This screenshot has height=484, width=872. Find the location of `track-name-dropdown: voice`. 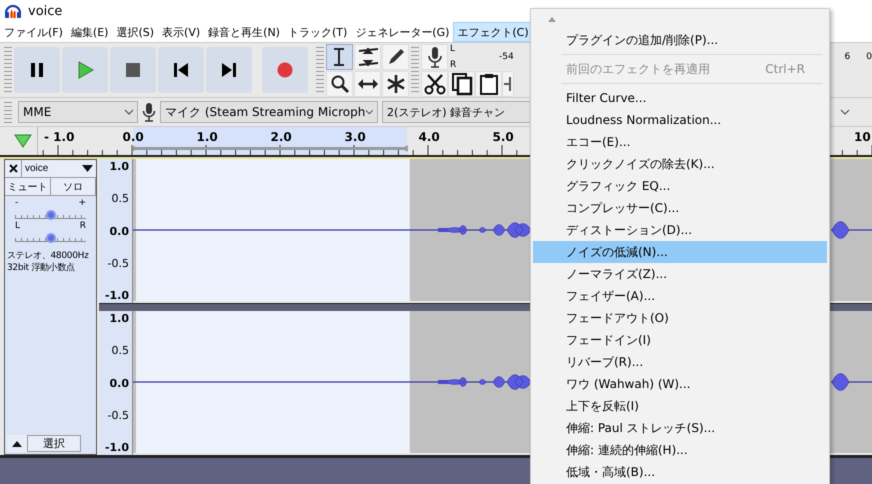

track-name-dropdown: voice is located at coordinates (59, 168).